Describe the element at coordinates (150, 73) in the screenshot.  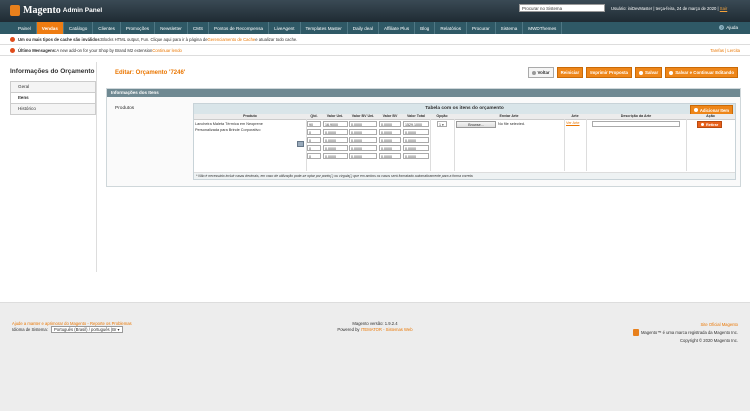
I see `page-title: Editar: Orçamento '7246'` at that location.